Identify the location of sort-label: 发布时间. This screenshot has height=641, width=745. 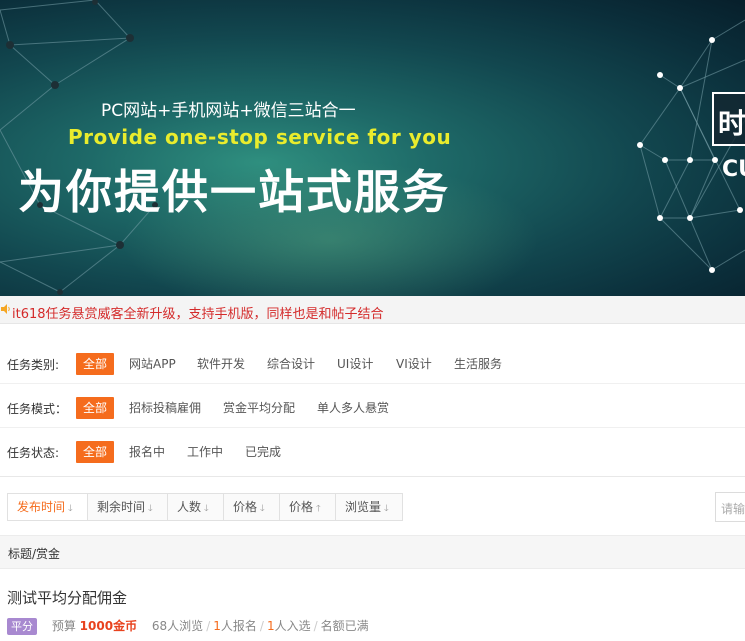
(41, 507).